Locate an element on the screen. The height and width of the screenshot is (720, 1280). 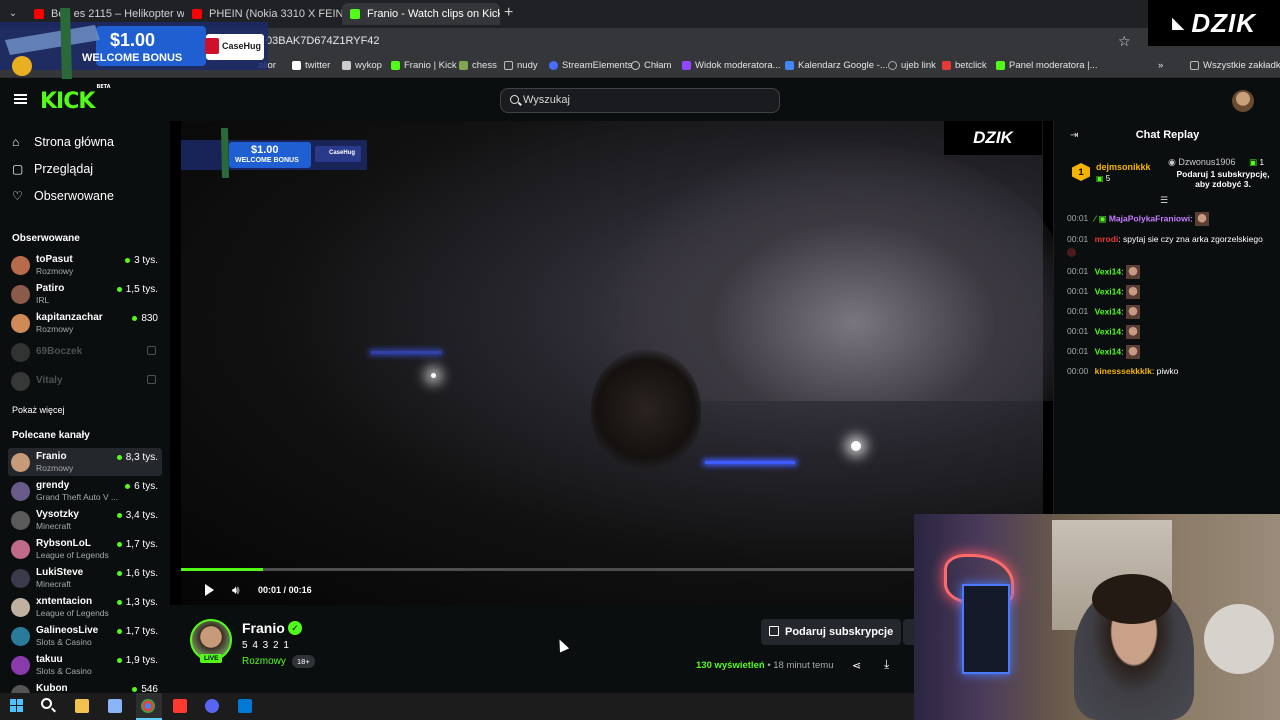
taskbar-search-icon is located at coordinates (46, 703).